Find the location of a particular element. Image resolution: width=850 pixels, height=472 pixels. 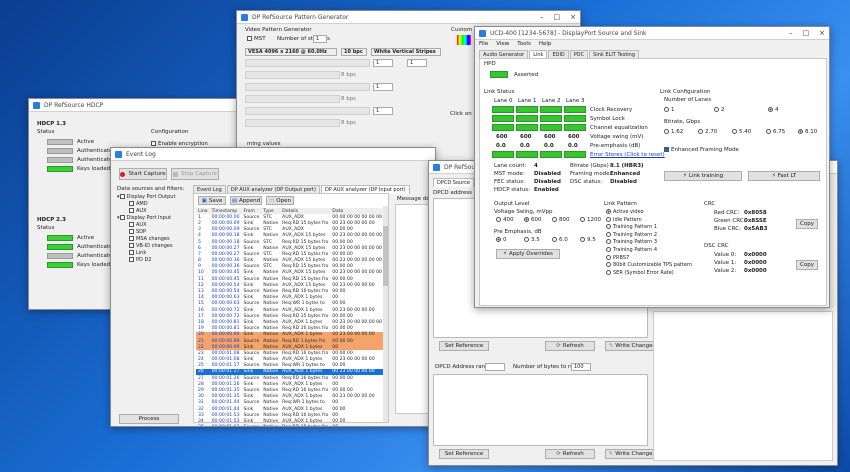

pattern-prbs7: PRBS7 is located at coordinates (649, 258).